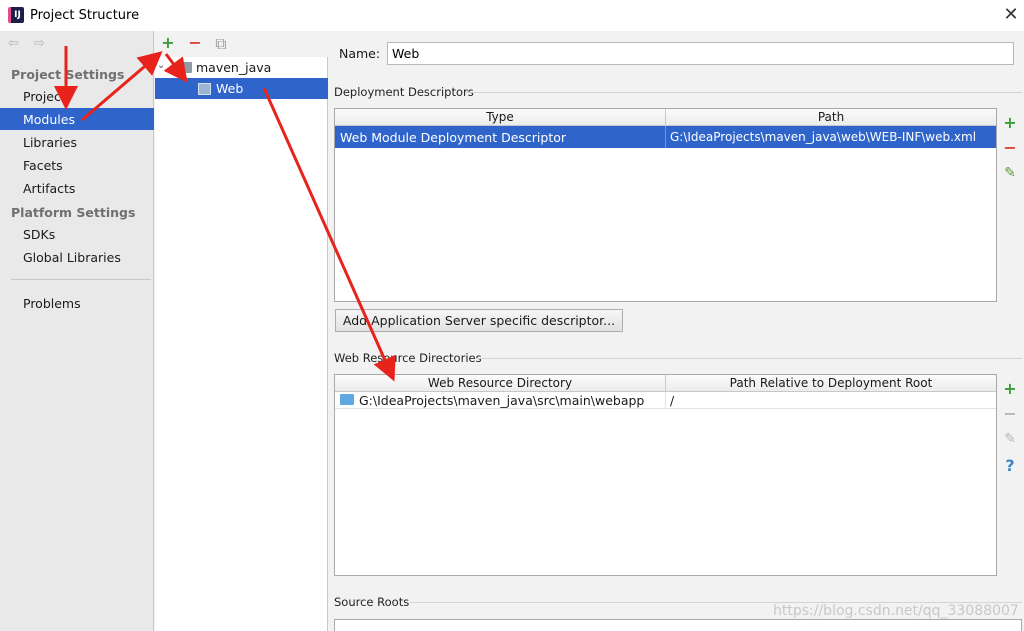 This screenshot has width=1024, height=631. What do you see at coordinates (43, 165) in the screenshot?
I see `nav-item-facets: Facets` at bounding box center [43, 165].